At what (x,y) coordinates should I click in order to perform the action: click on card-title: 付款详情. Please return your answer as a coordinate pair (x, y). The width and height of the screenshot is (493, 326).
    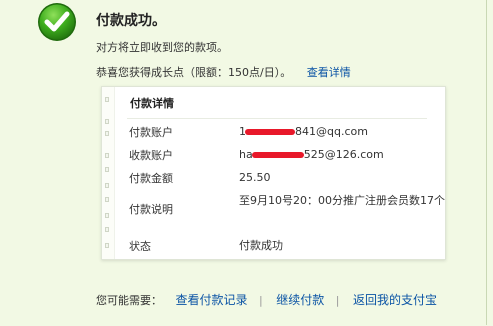
    Looking at the image, I should click on (152, 103).